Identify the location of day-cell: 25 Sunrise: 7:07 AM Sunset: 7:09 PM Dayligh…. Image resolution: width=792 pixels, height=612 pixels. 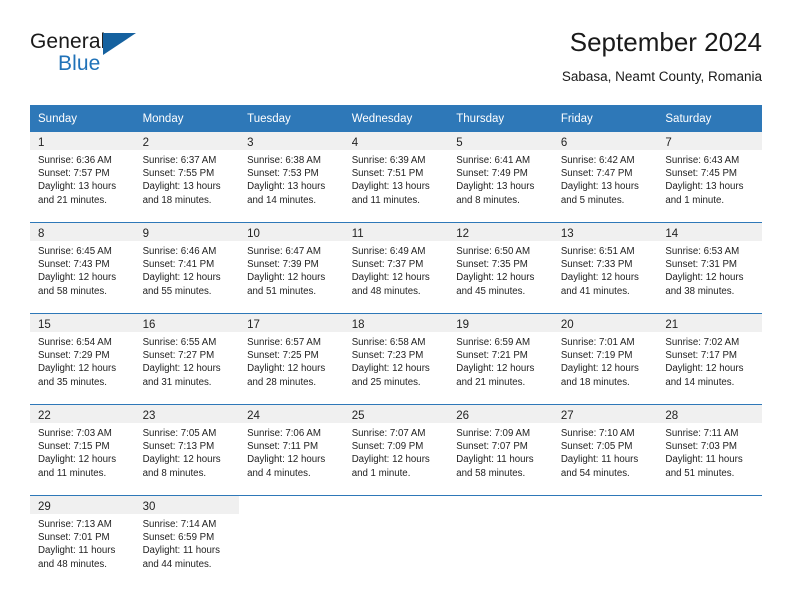
(396, 450).